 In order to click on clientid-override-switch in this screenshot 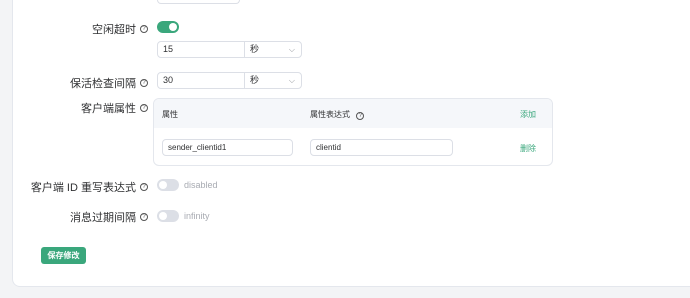, I will do `click(168, 185)`.